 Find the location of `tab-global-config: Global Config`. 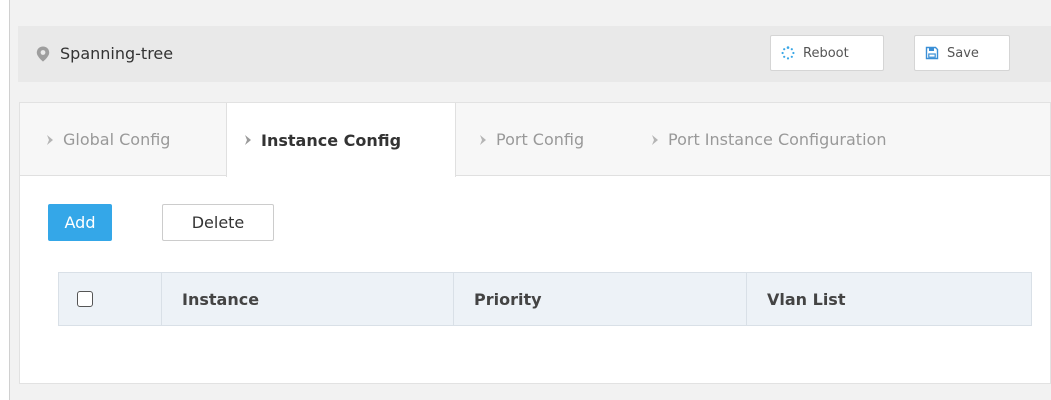

tab-global-config: Global Config is located at coordinates (107, 139).